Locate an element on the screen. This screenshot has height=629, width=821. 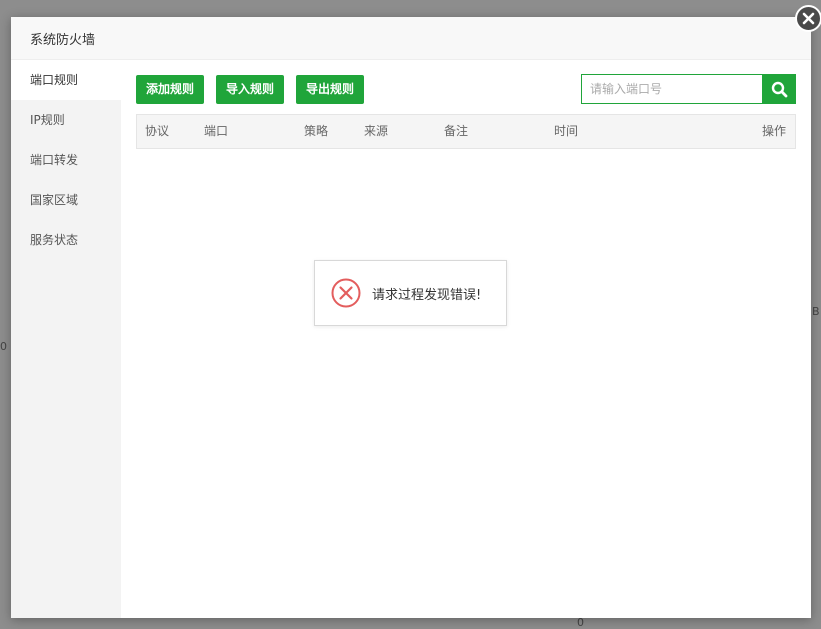
toolbar: 添加规则 导入规则 导出规则 is located at coordinates (250, 89).